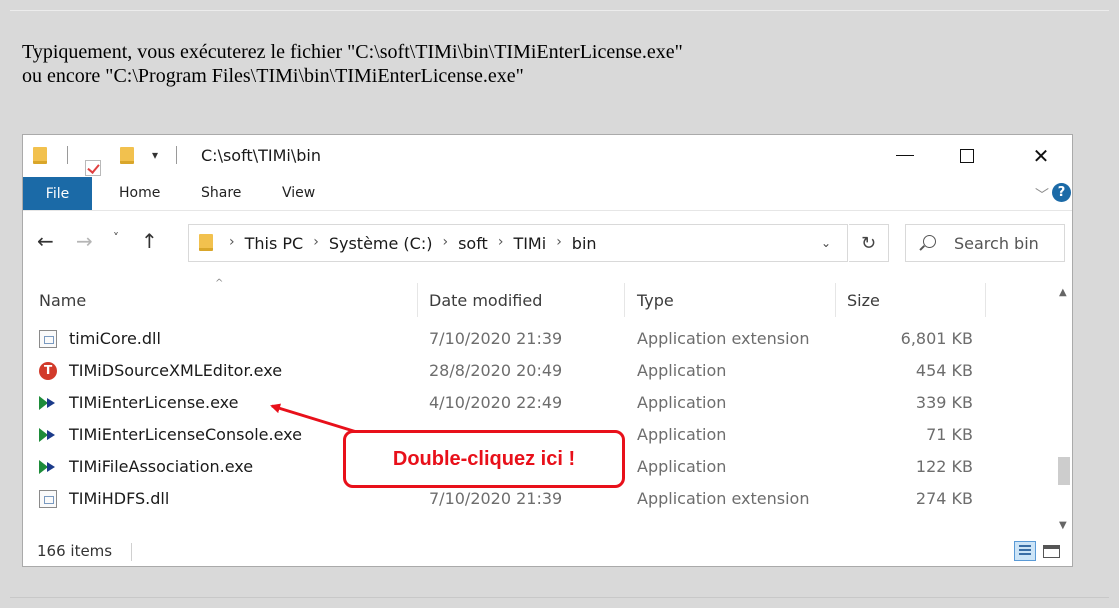 This screenshot has width=1119, height=608. Describe the element at coordinates (1063, 408) in the screenshot. I see `vertical-scrollbar: ▲ ▼` at that location.